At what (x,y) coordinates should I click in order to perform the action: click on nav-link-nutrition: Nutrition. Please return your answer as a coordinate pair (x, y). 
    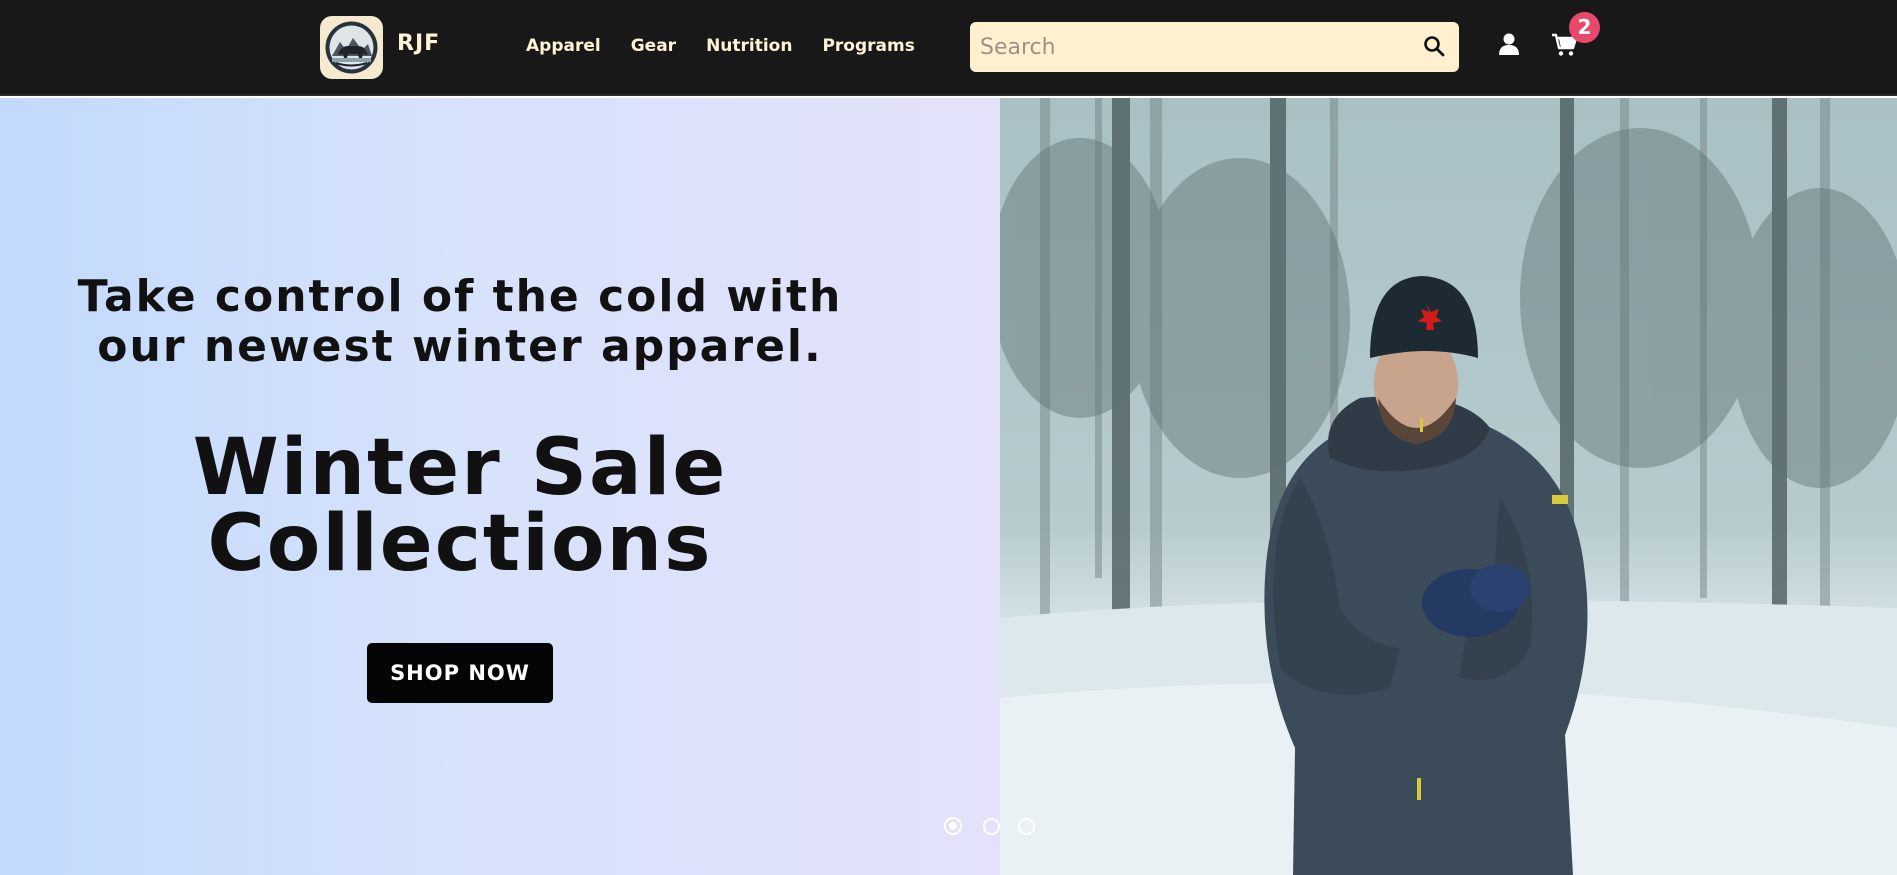
    Looking at the image, I should click on (749, 46).